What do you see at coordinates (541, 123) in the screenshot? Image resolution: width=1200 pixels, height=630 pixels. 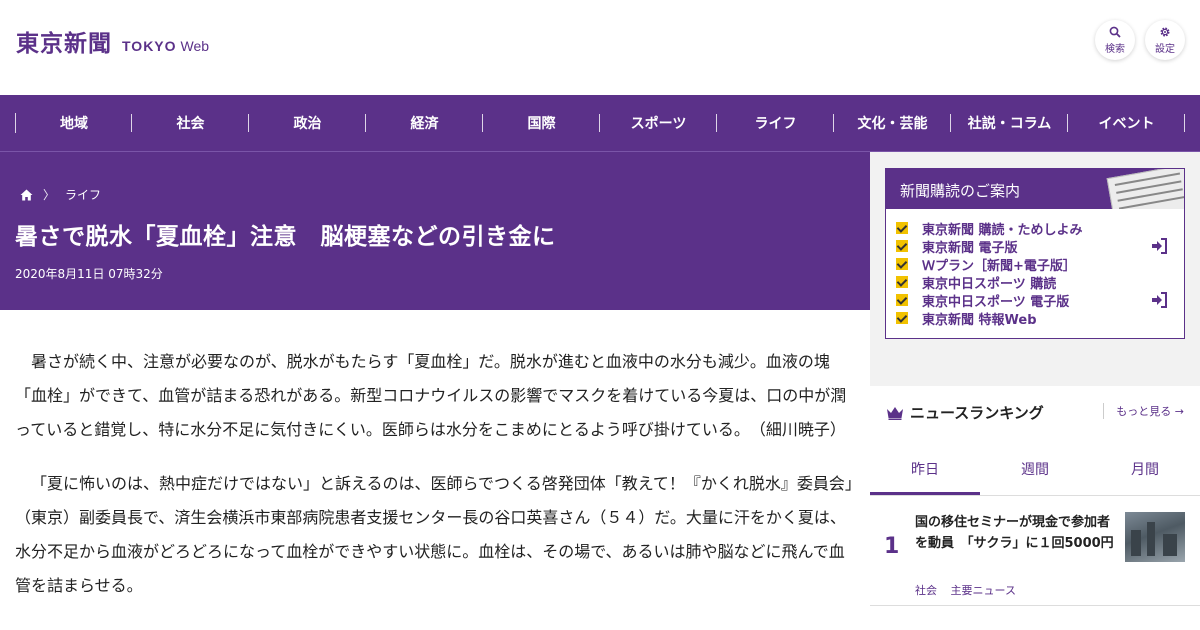 I see `nav-item-international: 国際` at bounding box center [541, 123].